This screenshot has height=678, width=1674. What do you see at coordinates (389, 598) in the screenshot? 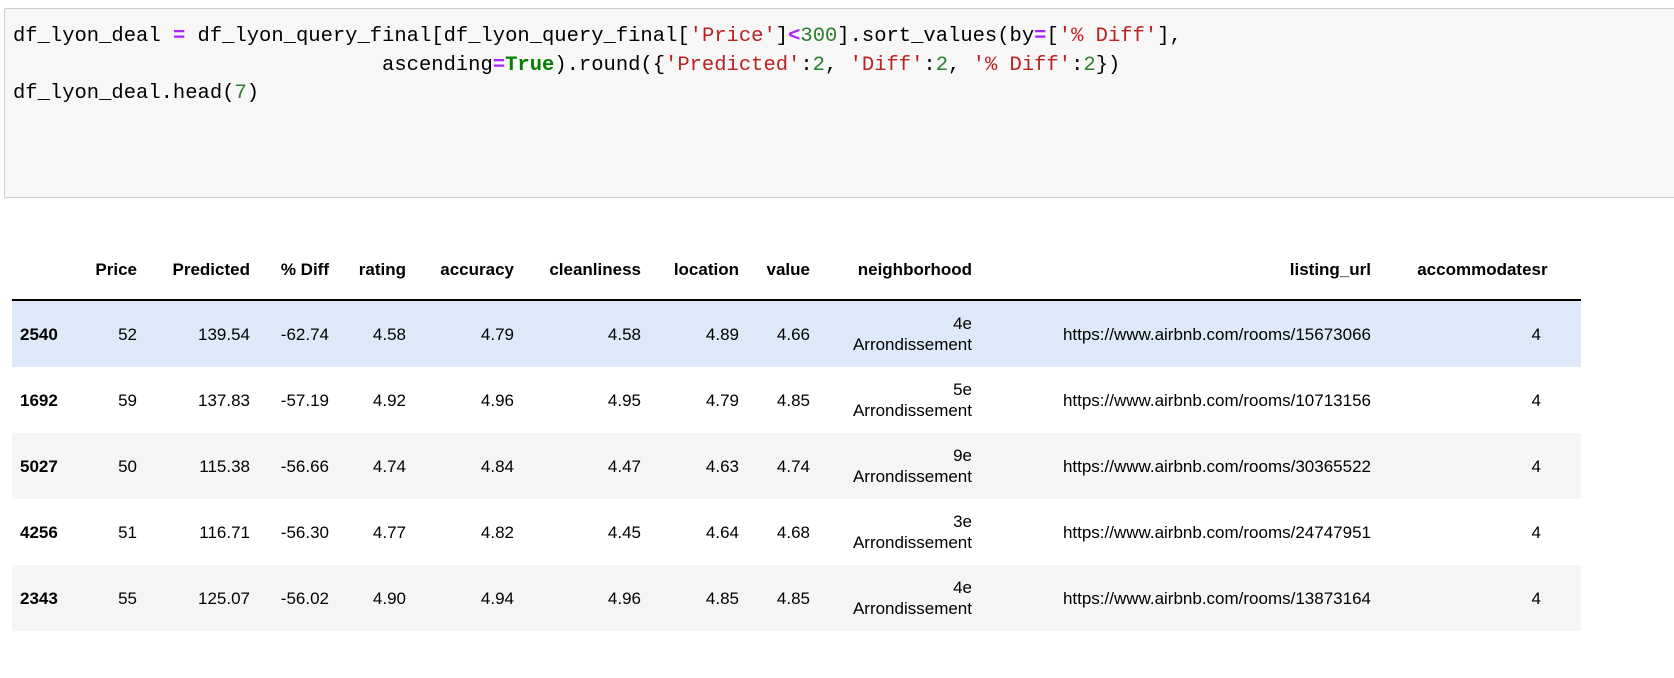
I see `table-cell: 4.90` at bounding box center [389, 598].